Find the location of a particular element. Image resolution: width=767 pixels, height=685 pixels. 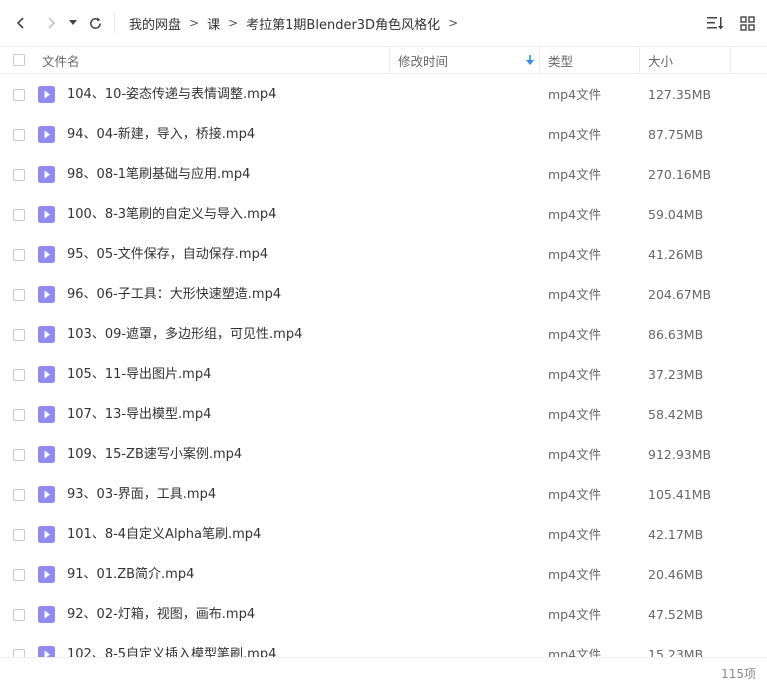

file-name: 109、15-ZB速写小案例.mp4 is located at coordinates (154, 455).